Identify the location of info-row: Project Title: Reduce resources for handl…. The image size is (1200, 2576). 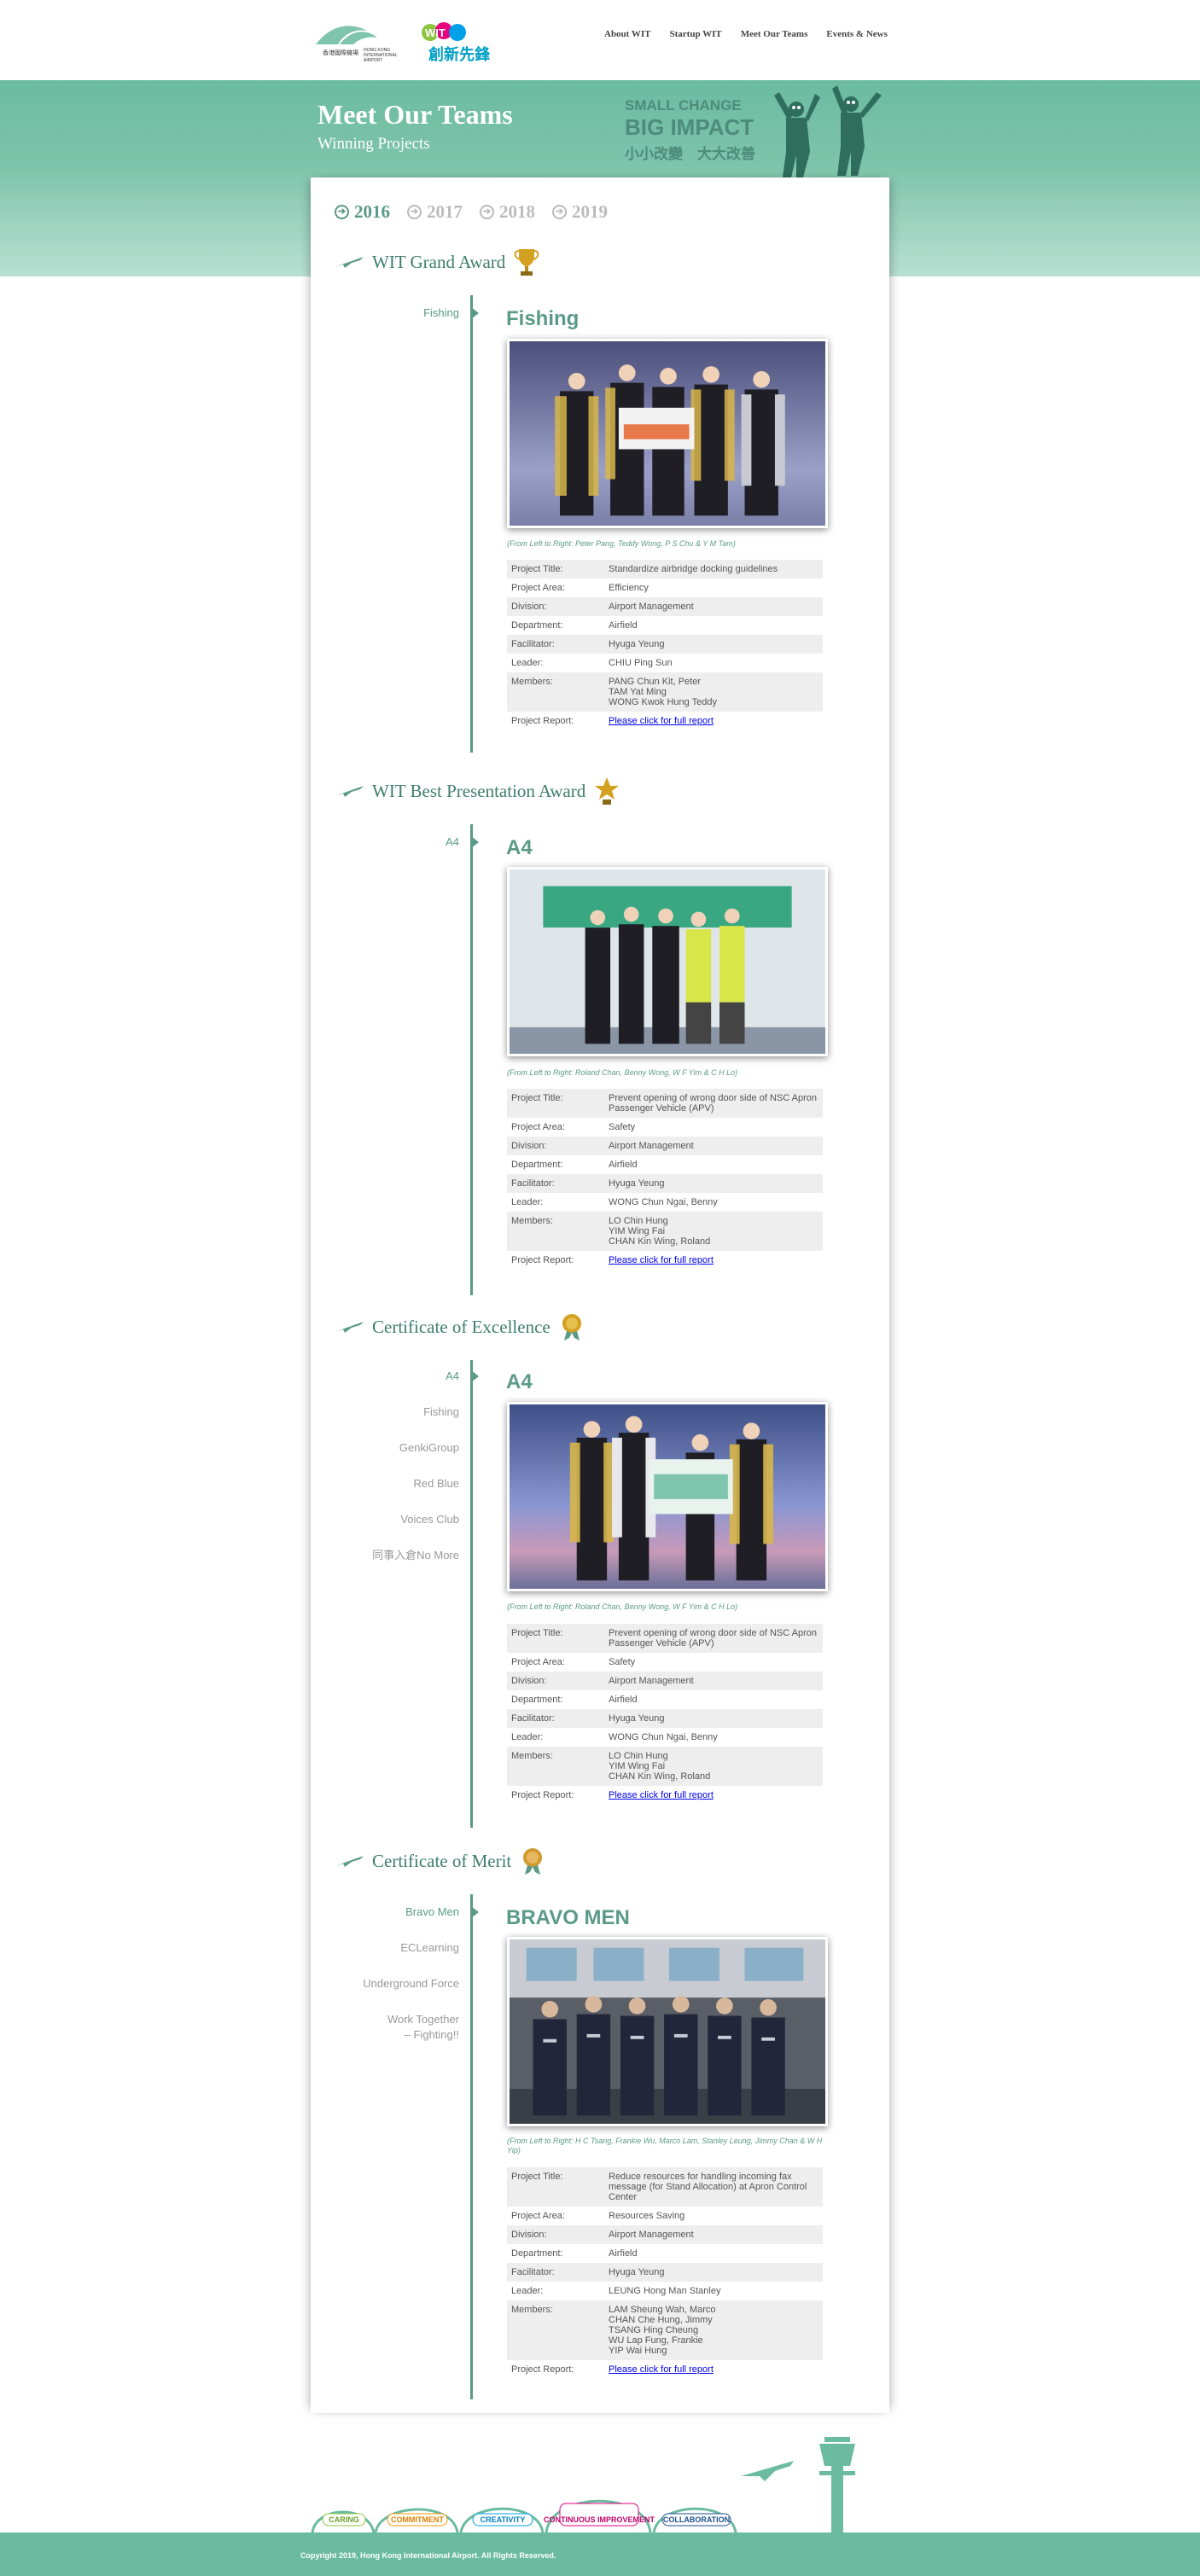
(665, 2187).